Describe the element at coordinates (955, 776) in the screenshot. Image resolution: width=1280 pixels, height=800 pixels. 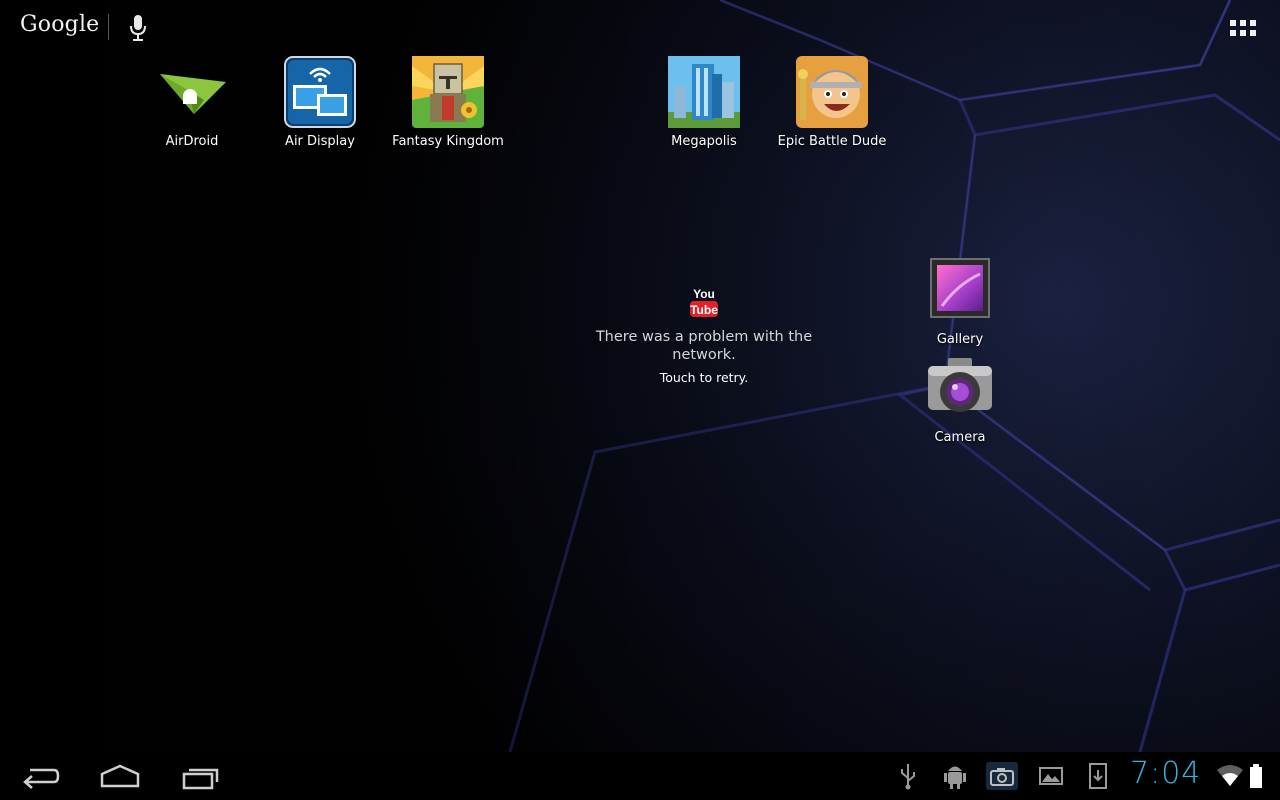
I see `android-debug-icon` at that location.